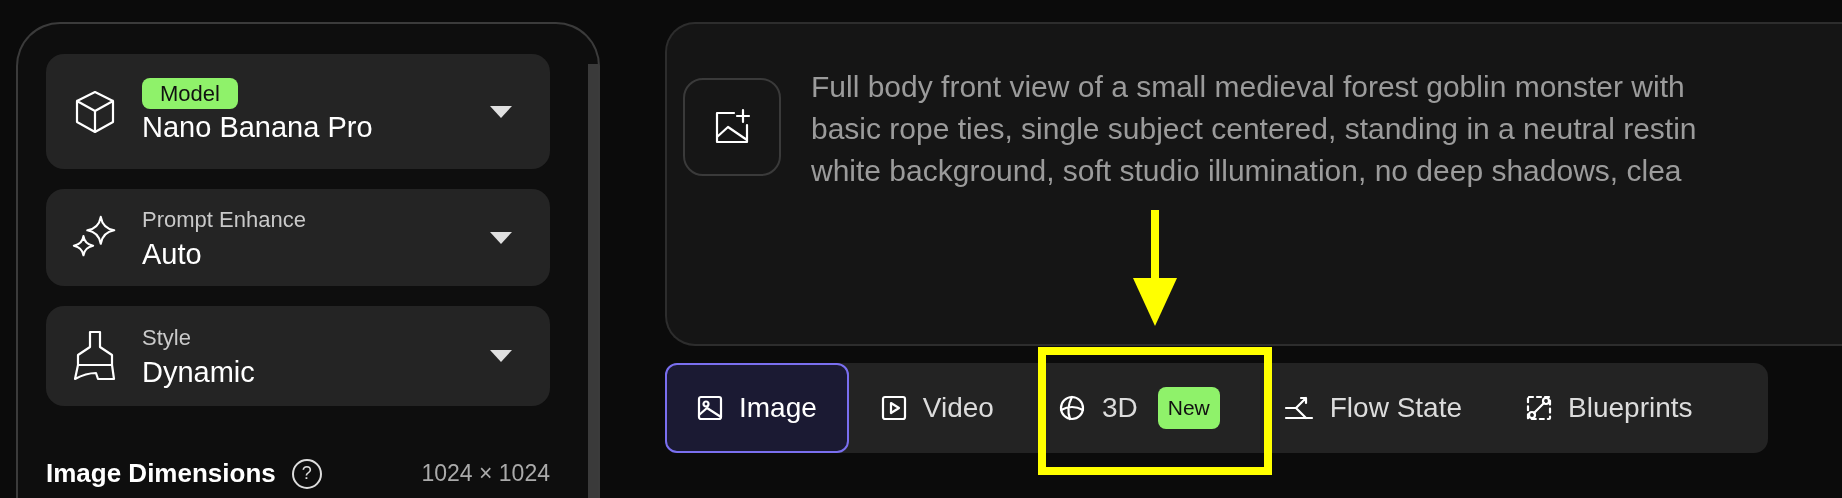 This screenshot has height=498, width=1842. Describe the element at coordinates (1373, 408) in the screenshot. I see `mode-tab: Flow State` at that location.